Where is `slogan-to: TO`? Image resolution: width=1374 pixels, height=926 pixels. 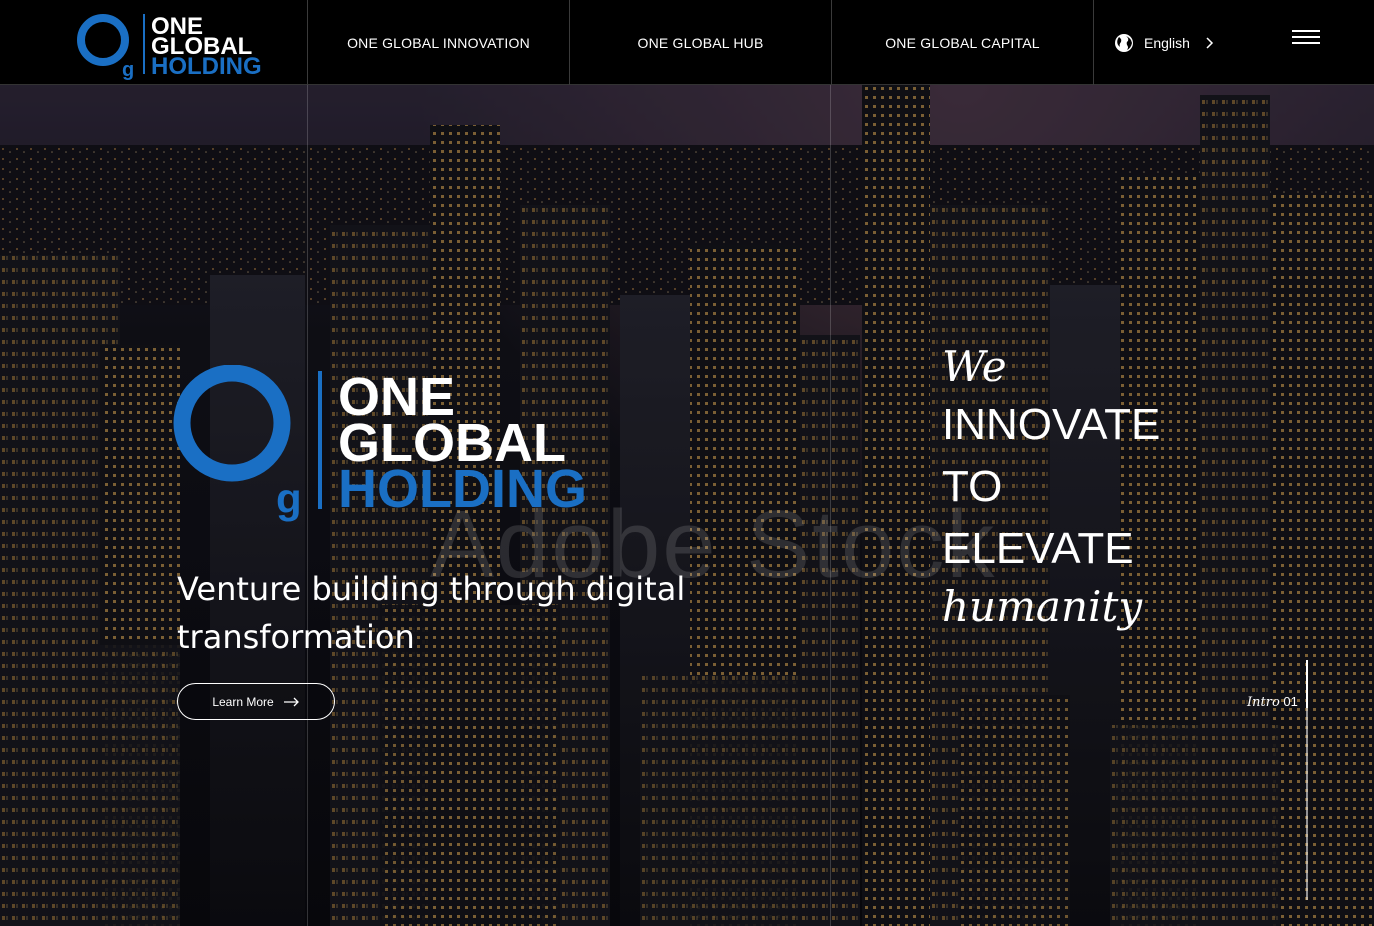
slogan-to: TO is located at coordinates (972, 486).